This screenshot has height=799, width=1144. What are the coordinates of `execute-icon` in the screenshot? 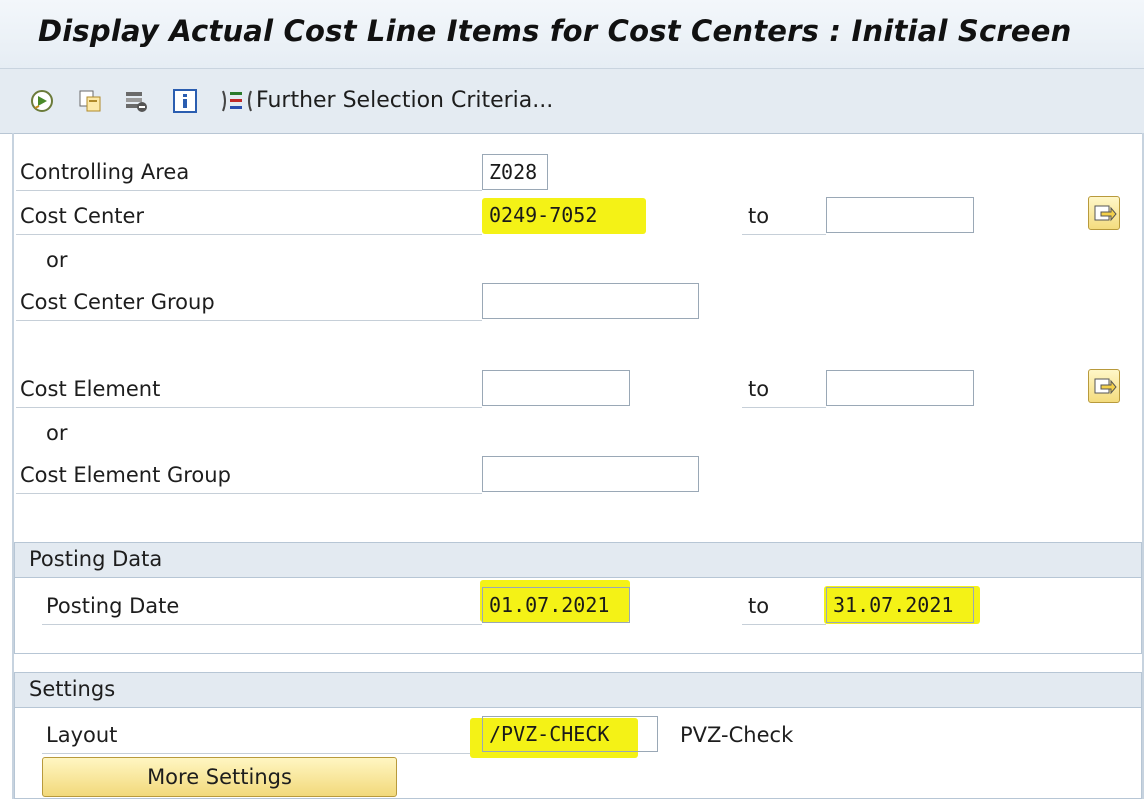 It's located at (42, 101).